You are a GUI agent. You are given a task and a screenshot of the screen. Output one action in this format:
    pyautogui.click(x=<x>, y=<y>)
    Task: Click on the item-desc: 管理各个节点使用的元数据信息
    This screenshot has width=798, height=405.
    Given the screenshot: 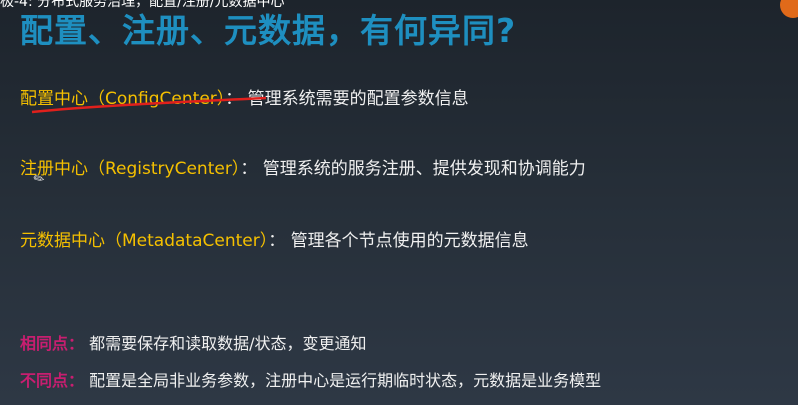 What is the action you would take?
    pyautogui.click(x=409, y=241)
    